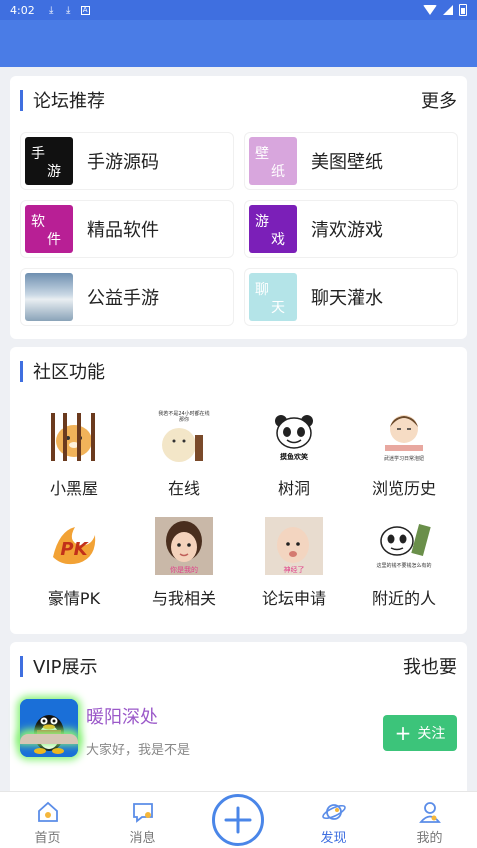  Describe the element at coordinates (293, 598) in the screenshot. I see `community-item-label: 论坛申请` at that location.